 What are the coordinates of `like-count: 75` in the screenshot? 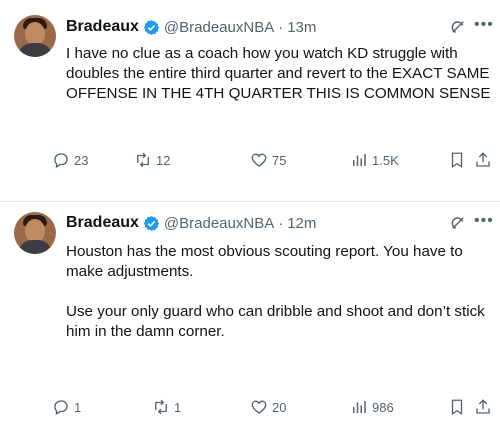 It's located at (279, 160).